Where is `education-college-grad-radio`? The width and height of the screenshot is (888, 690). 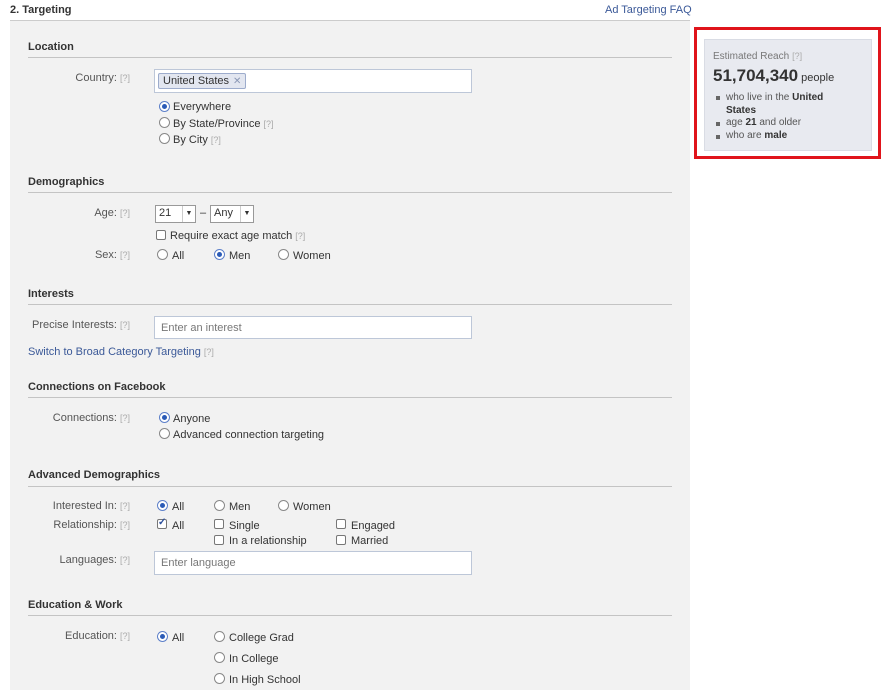 education-college-grad-radio is located at coordinates (219, 636).